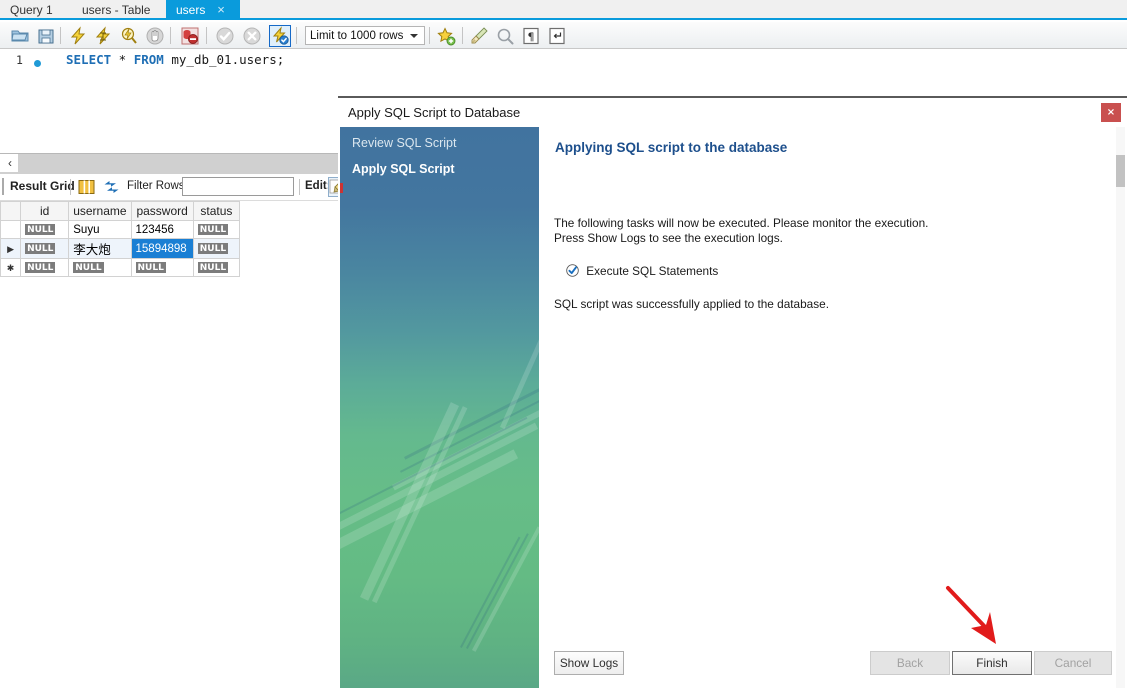 This screenshot has height=688, width=1127. What do you see at coordinates (162, 211) in the screenshot?
I see `grid-header-password: password` at bounding box center [162, 211].